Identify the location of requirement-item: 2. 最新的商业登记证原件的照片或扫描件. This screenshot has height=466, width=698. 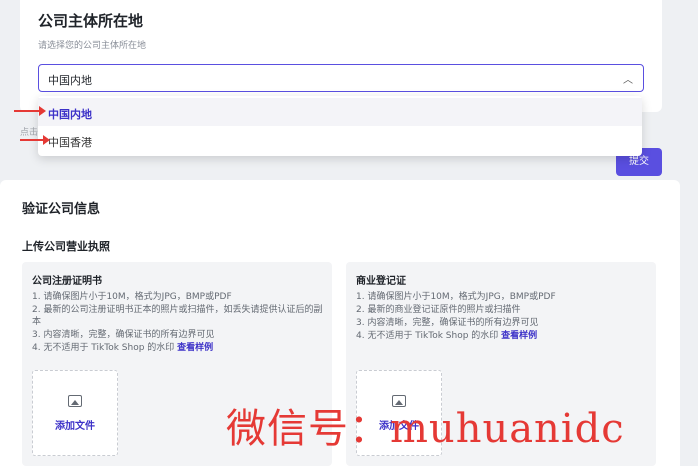
(438, 310).